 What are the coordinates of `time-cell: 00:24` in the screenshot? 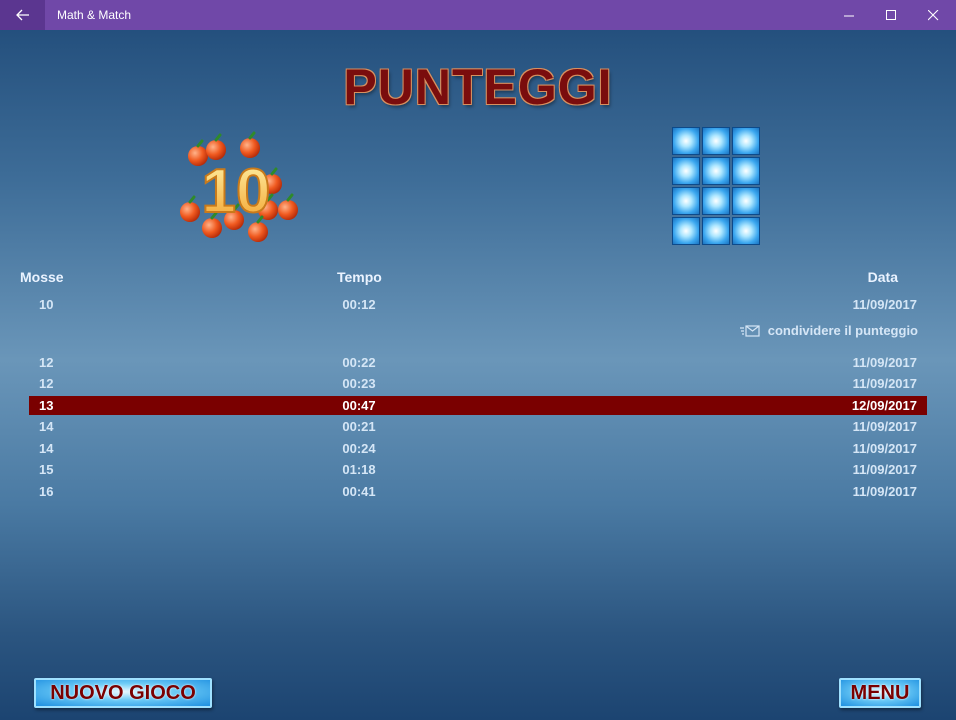 It's located at (359, 448).